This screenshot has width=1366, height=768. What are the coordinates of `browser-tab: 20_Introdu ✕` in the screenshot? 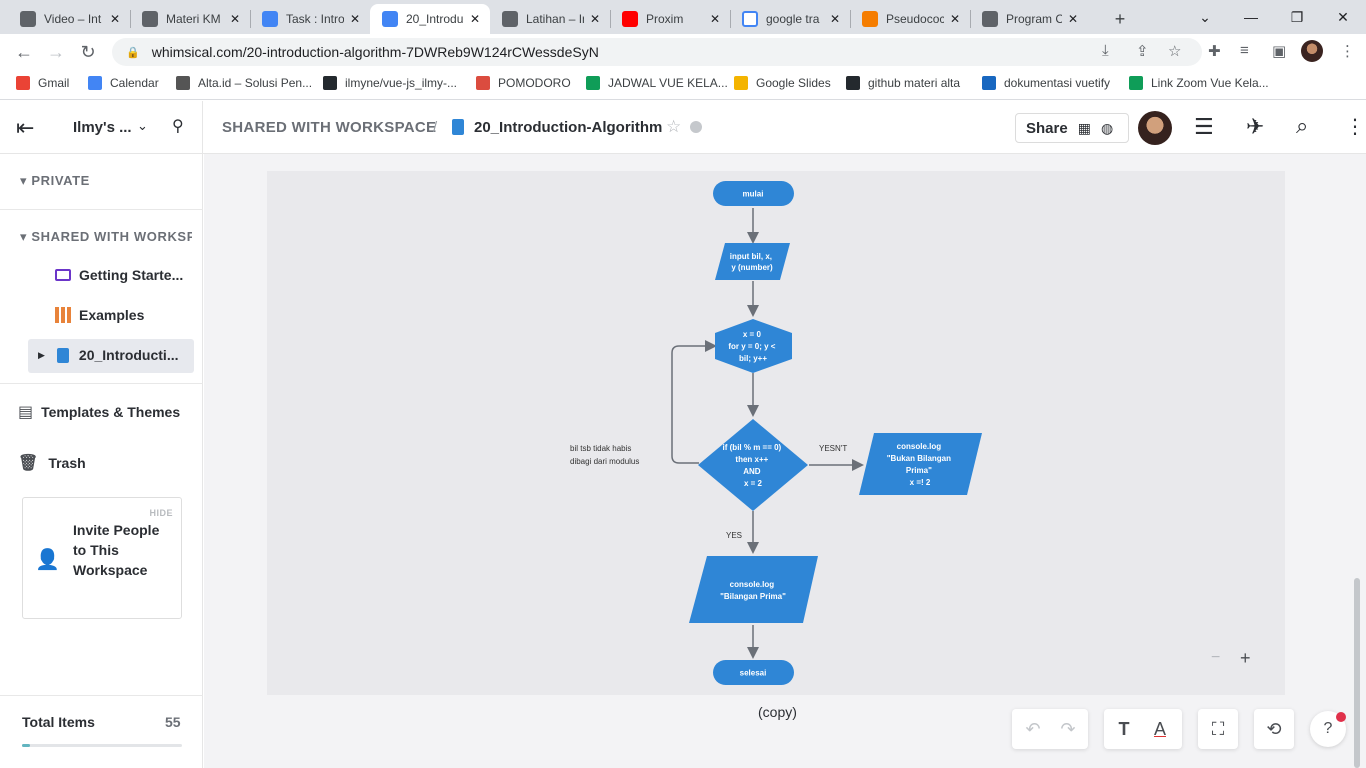 It's located at (430, 19).